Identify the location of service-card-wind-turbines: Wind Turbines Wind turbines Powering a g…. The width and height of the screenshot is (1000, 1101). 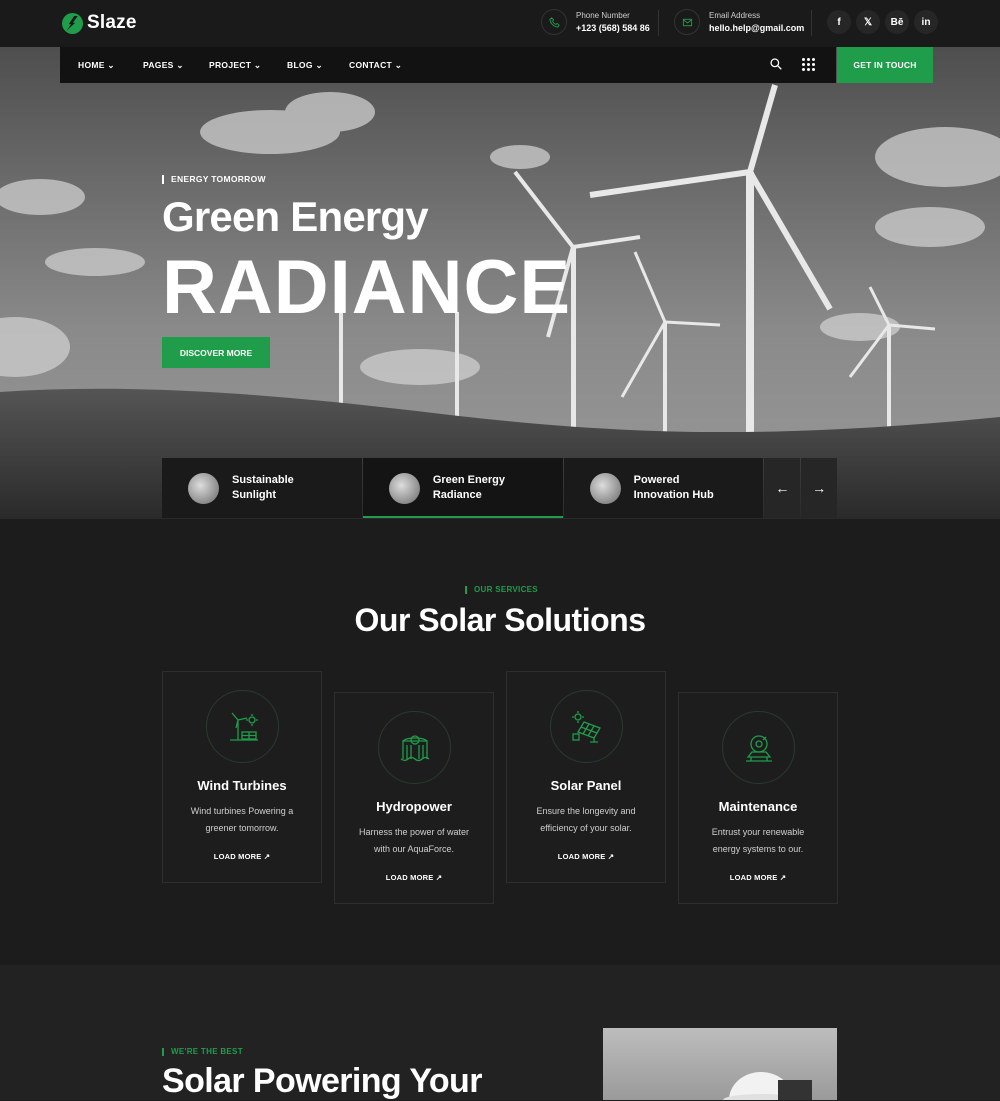
(242, 777).